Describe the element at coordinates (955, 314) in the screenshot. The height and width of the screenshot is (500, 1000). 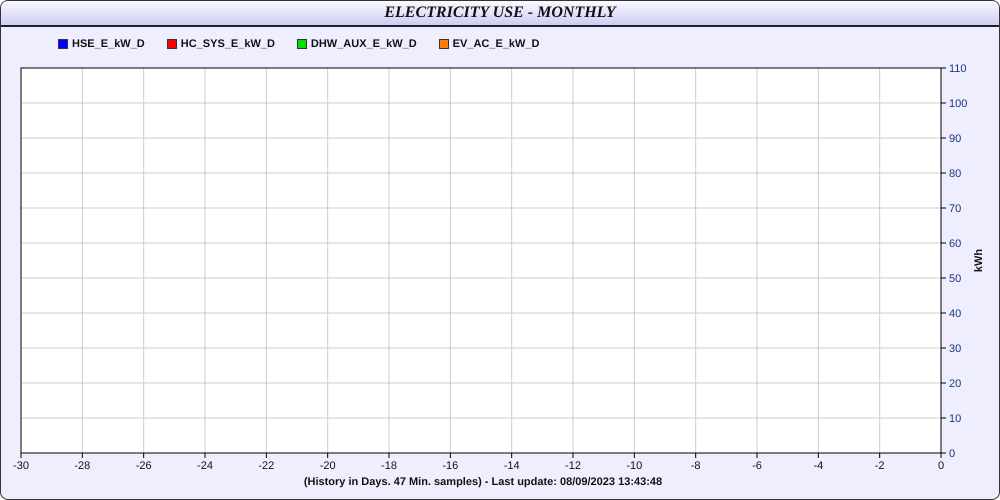
I see `y-tick-label: 40` at that location.